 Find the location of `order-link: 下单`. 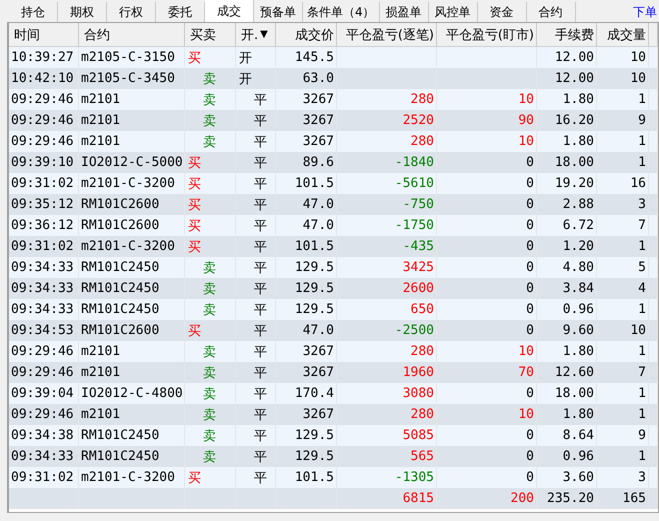

order-link: 下单 is located at coordinates (646, 12).